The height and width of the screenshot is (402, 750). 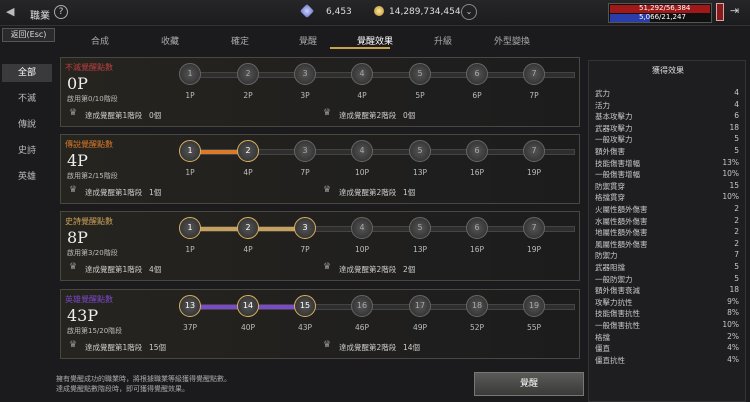 What do you see at coordinates (89, 299) in the screenshot?
I see `card-label: 英雄覺醒點數` at bounding box center [89, 299].